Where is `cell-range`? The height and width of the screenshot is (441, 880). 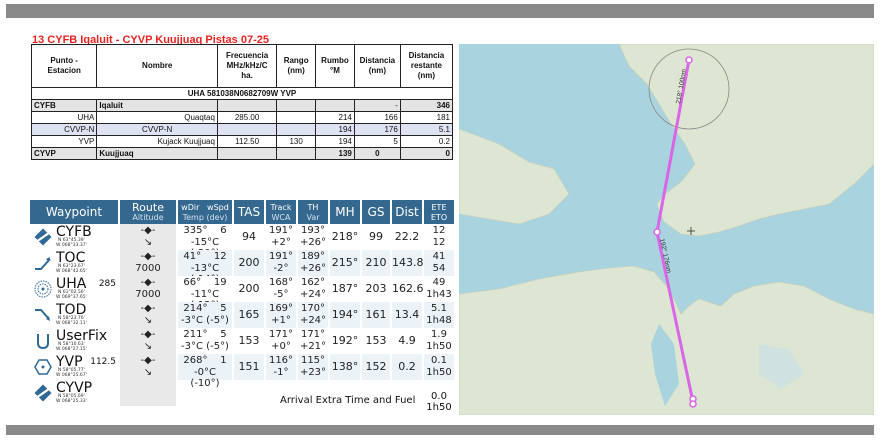 cell-range is located at coordinates (296, 105).